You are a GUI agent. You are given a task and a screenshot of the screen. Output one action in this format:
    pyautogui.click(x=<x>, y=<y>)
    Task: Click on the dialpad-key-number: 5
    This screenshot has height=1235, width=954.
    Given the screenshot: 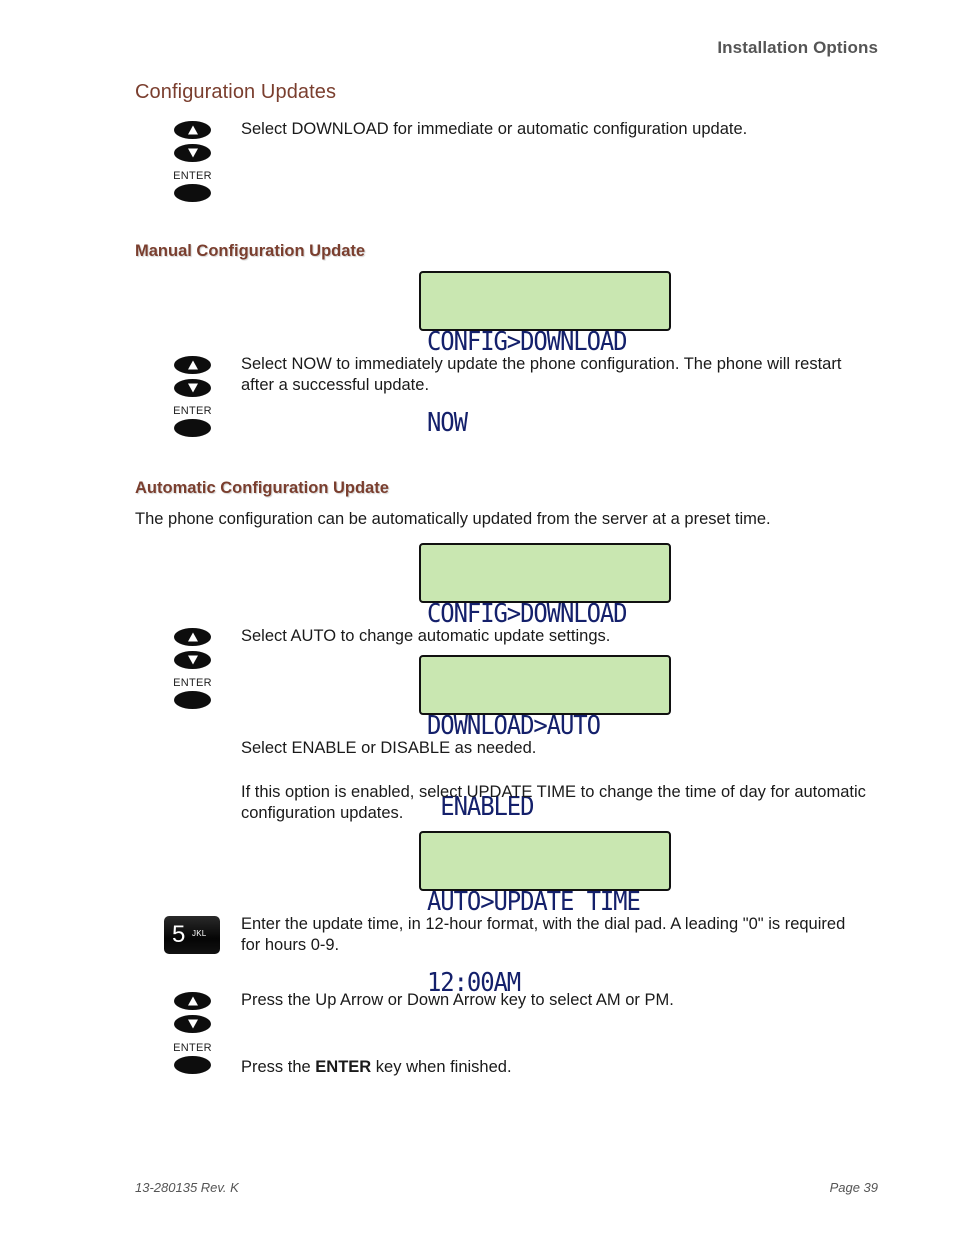 What is the action you would take?
    pyautogui.click(x=179, y=934)
    